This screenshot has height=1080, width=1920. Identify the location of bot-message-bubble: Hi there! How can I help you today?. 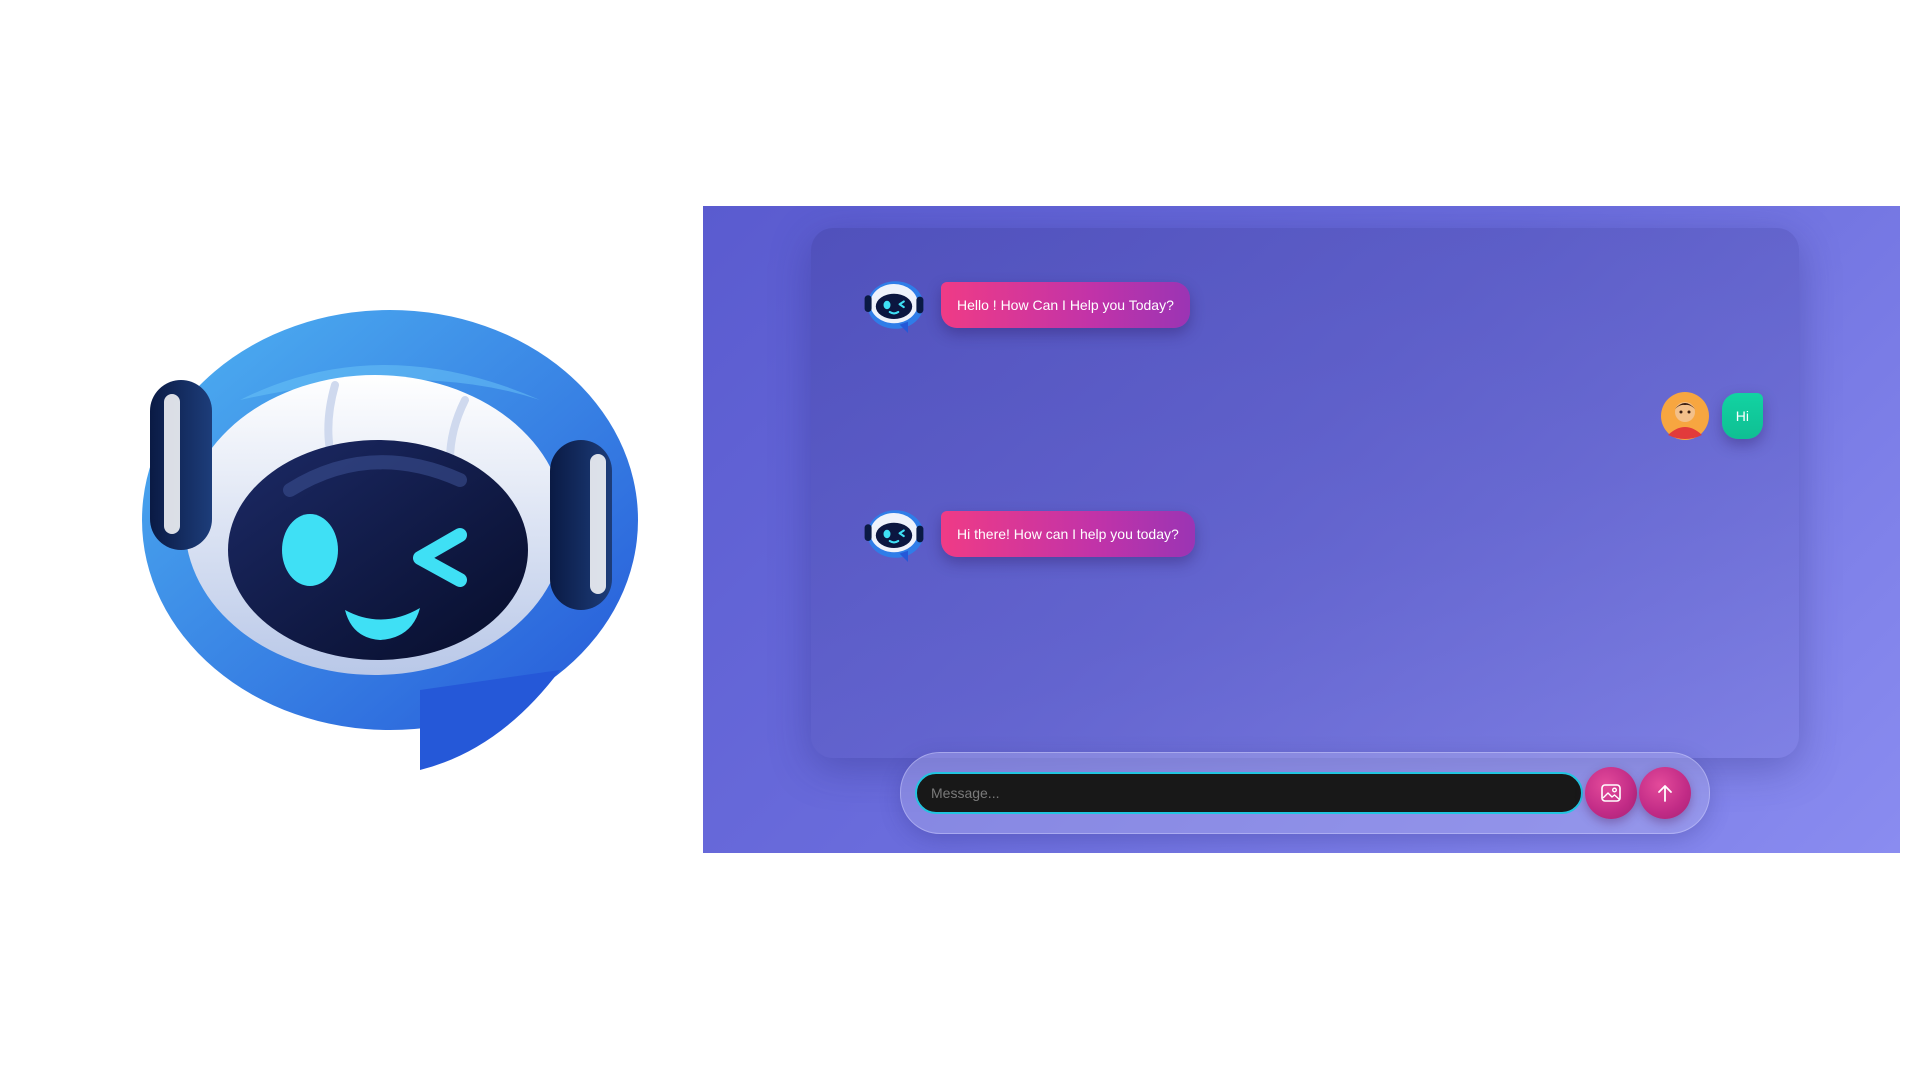
(1068, 534).